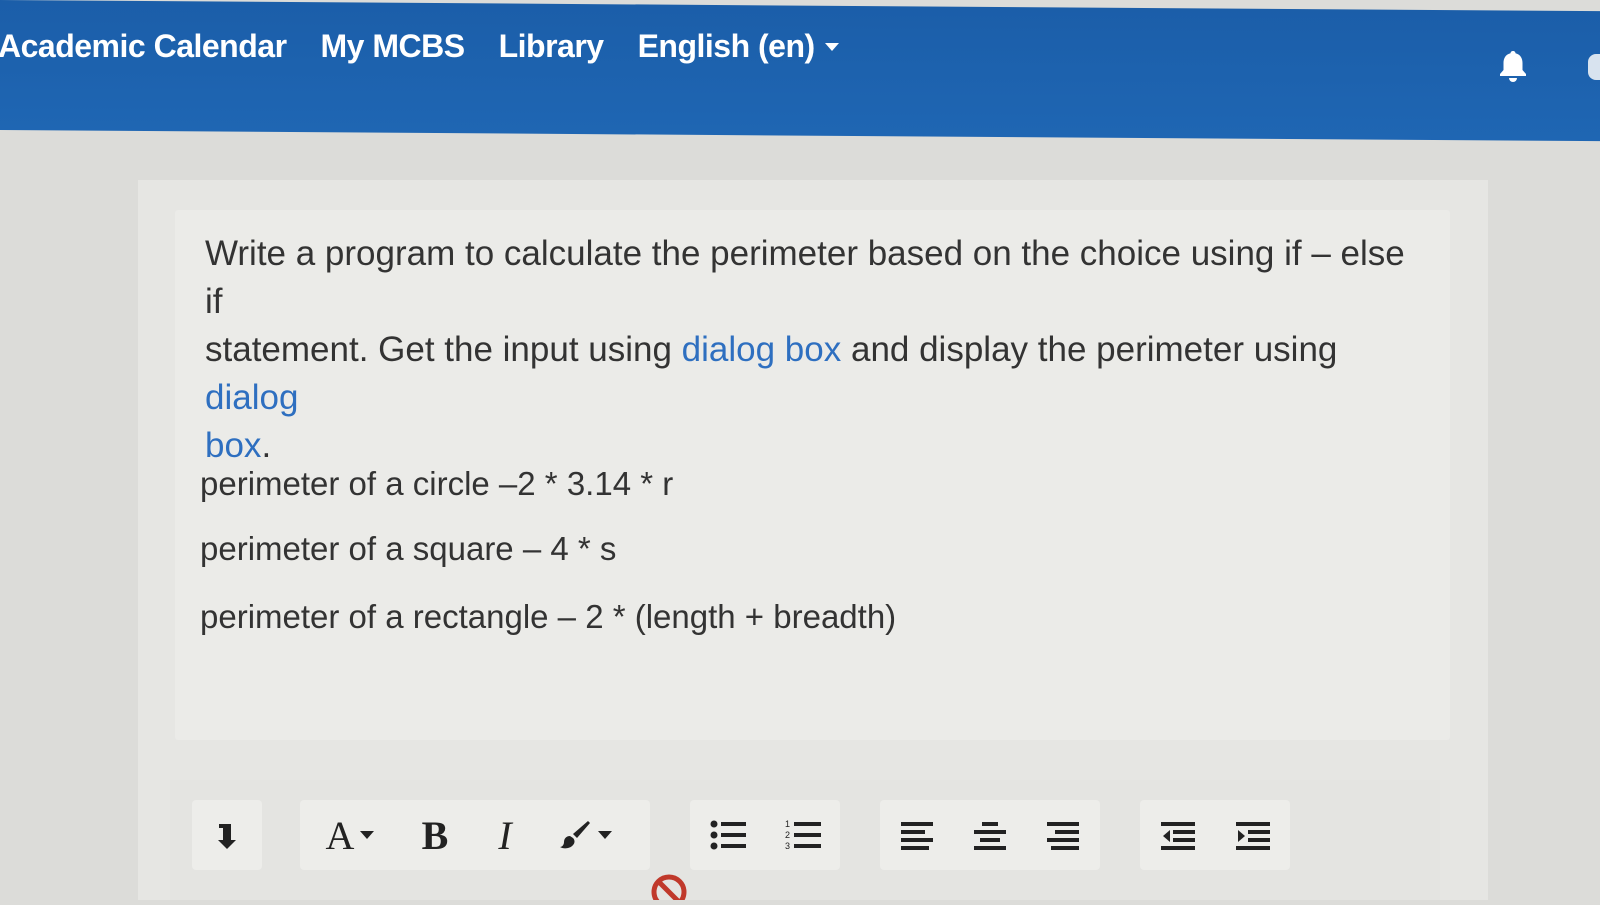 This screenshot has width=1600, height=905. I want to click on toolbar-group-lists: 123, so click(765, 835).